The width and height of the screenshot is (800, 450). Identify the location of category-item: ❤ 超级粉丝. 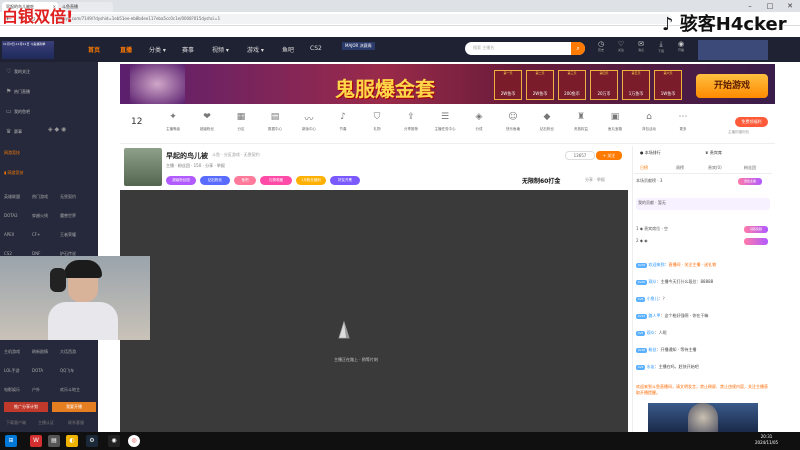
(207, 122).